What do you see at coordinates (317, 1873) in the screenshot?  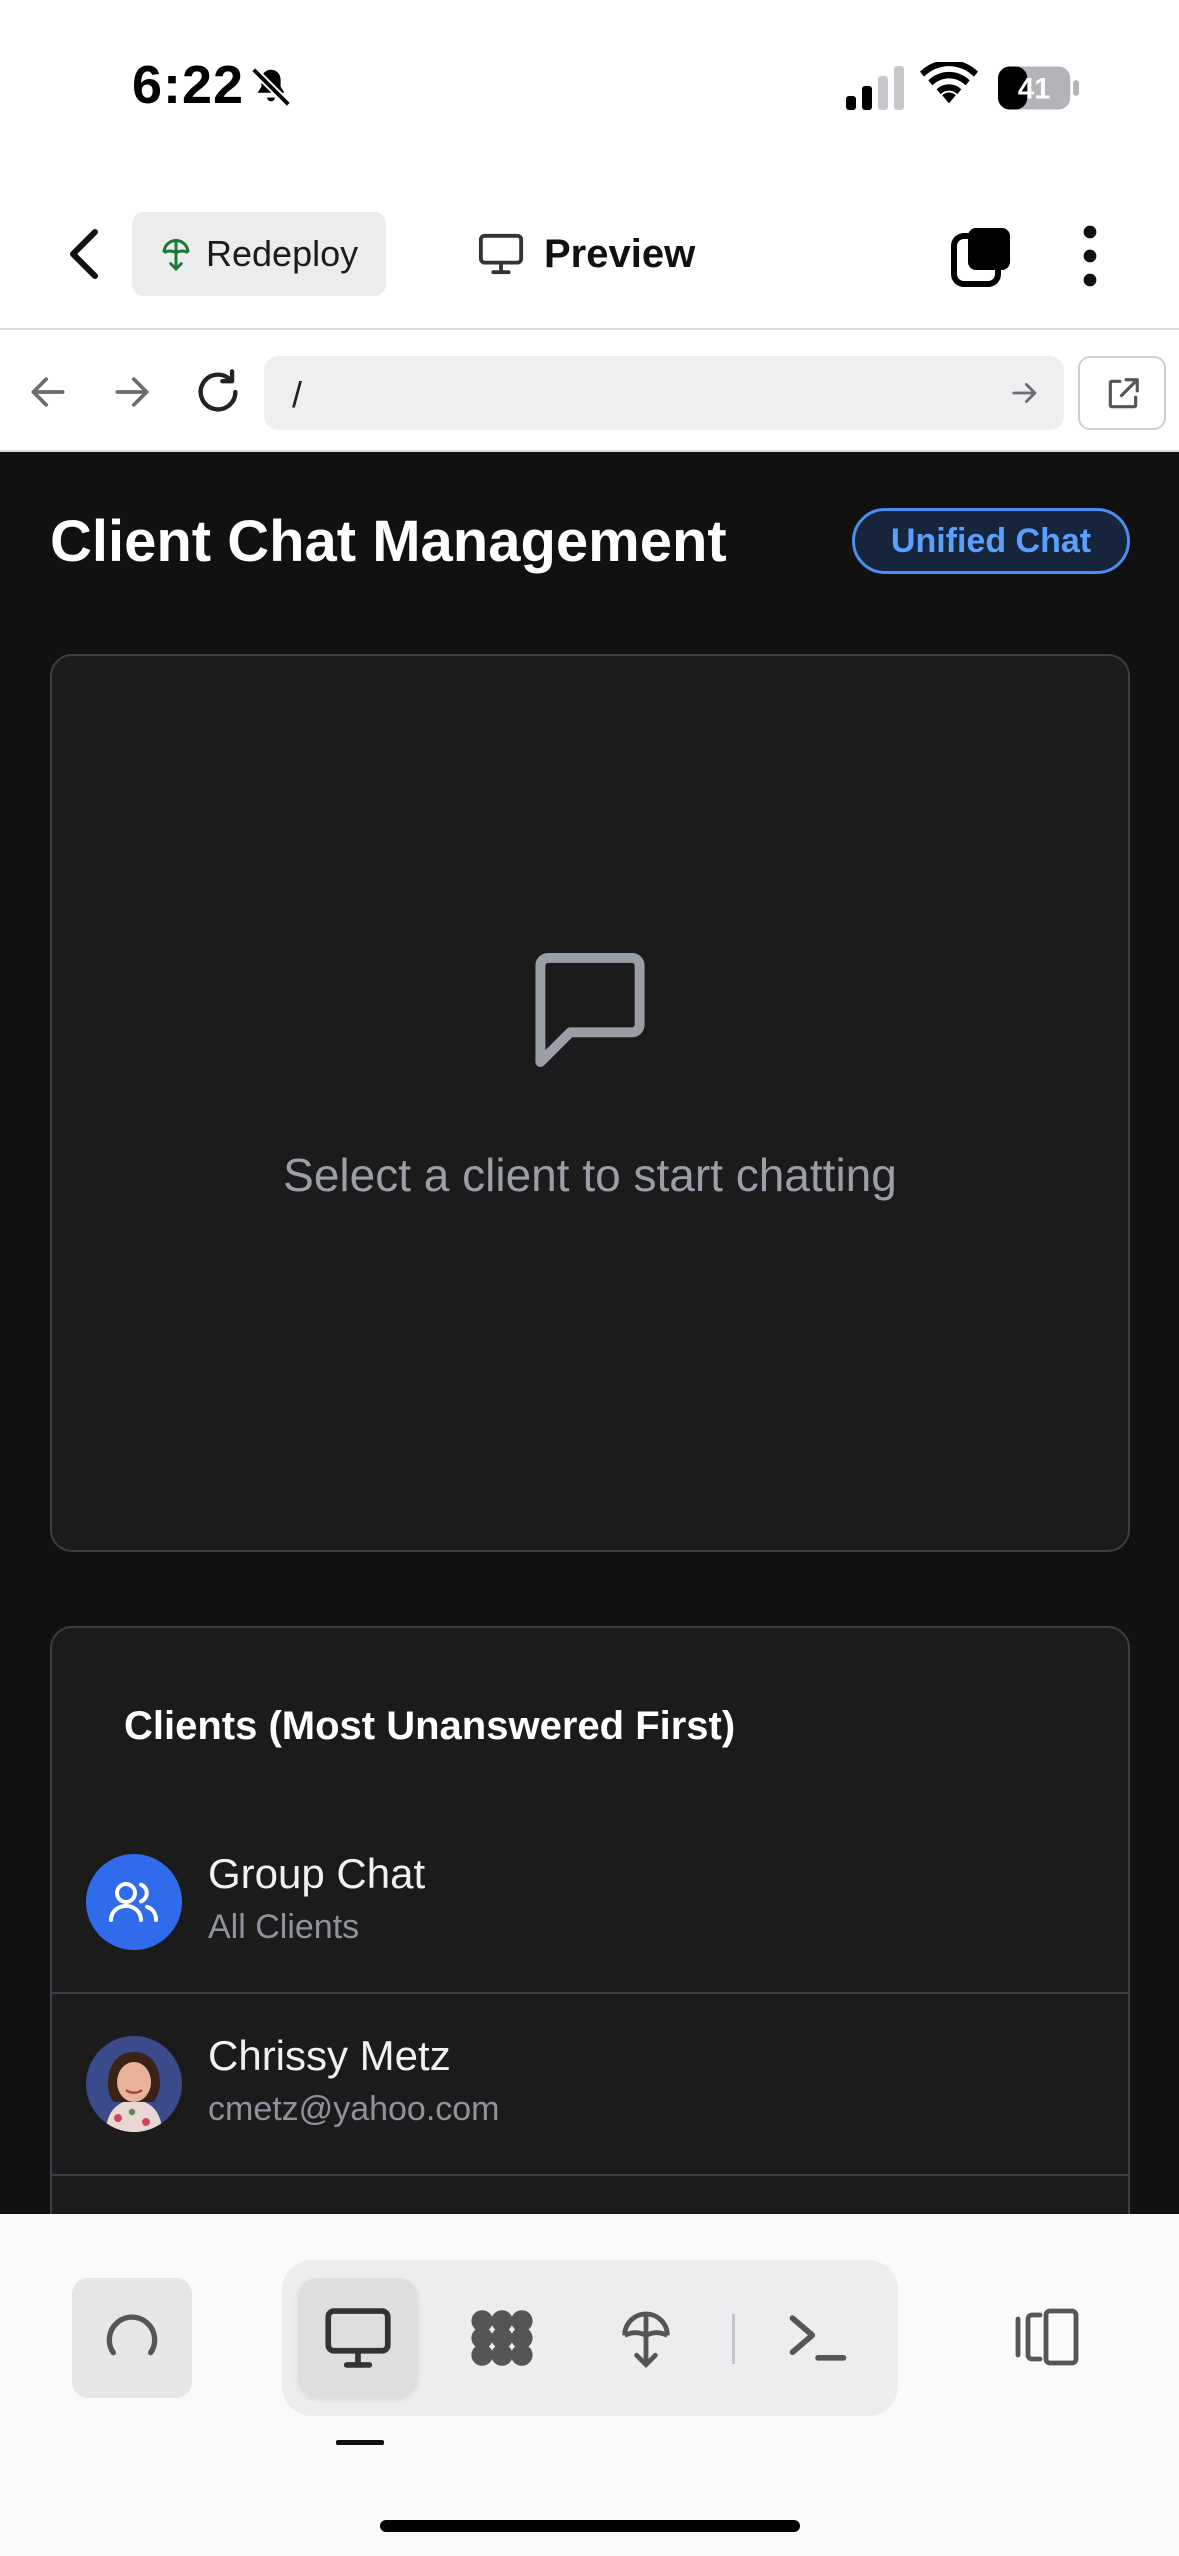 I see `client-name: Group Chat` at bounding box center [317, 1873].